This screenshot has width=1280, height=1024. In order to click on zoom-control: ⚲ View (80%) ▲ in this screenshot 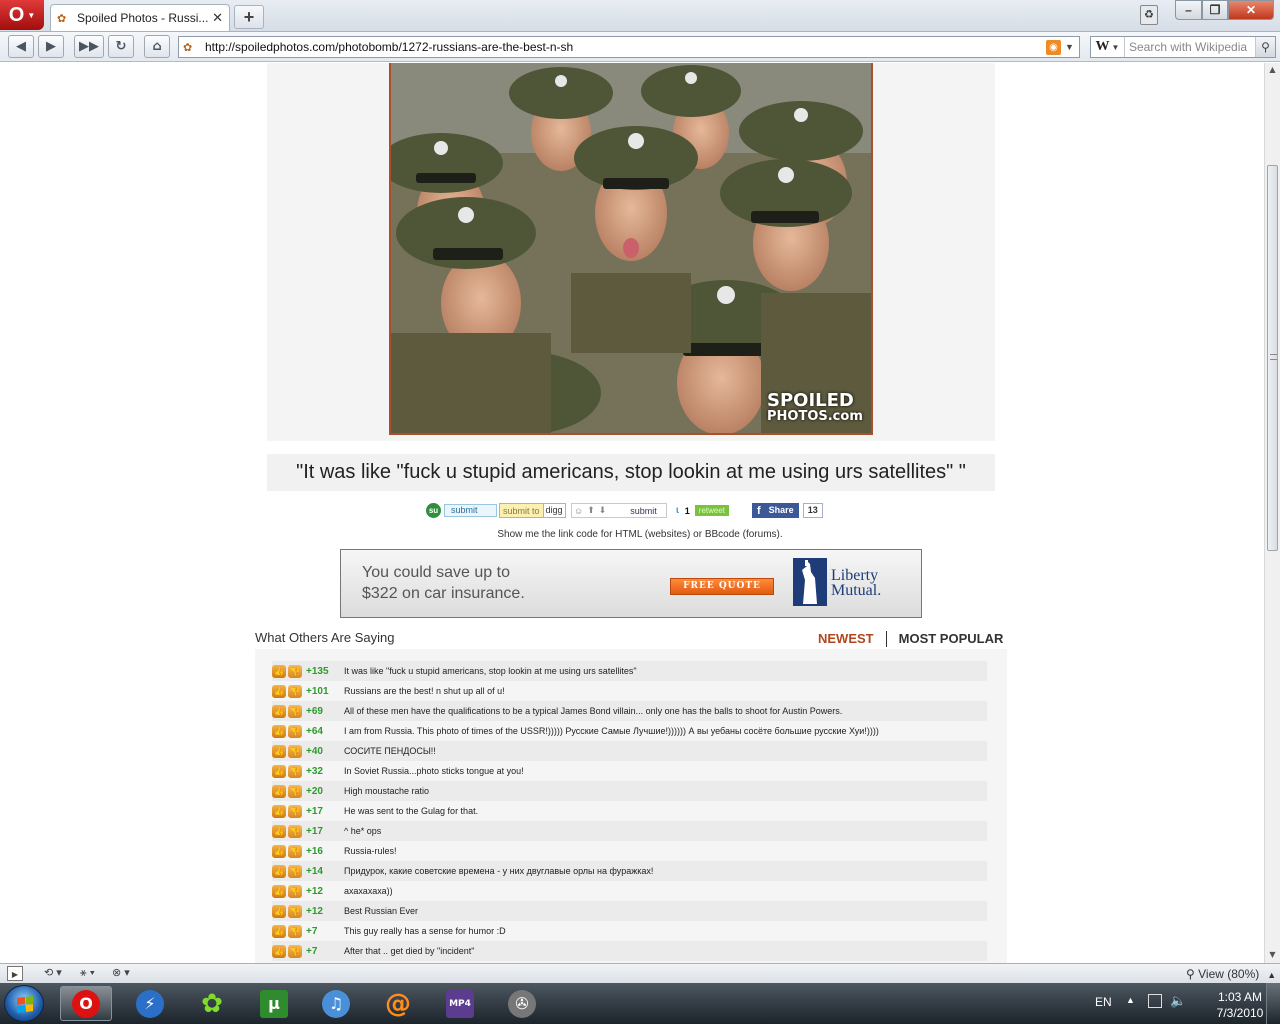, I will do `click(1231, 974)`.